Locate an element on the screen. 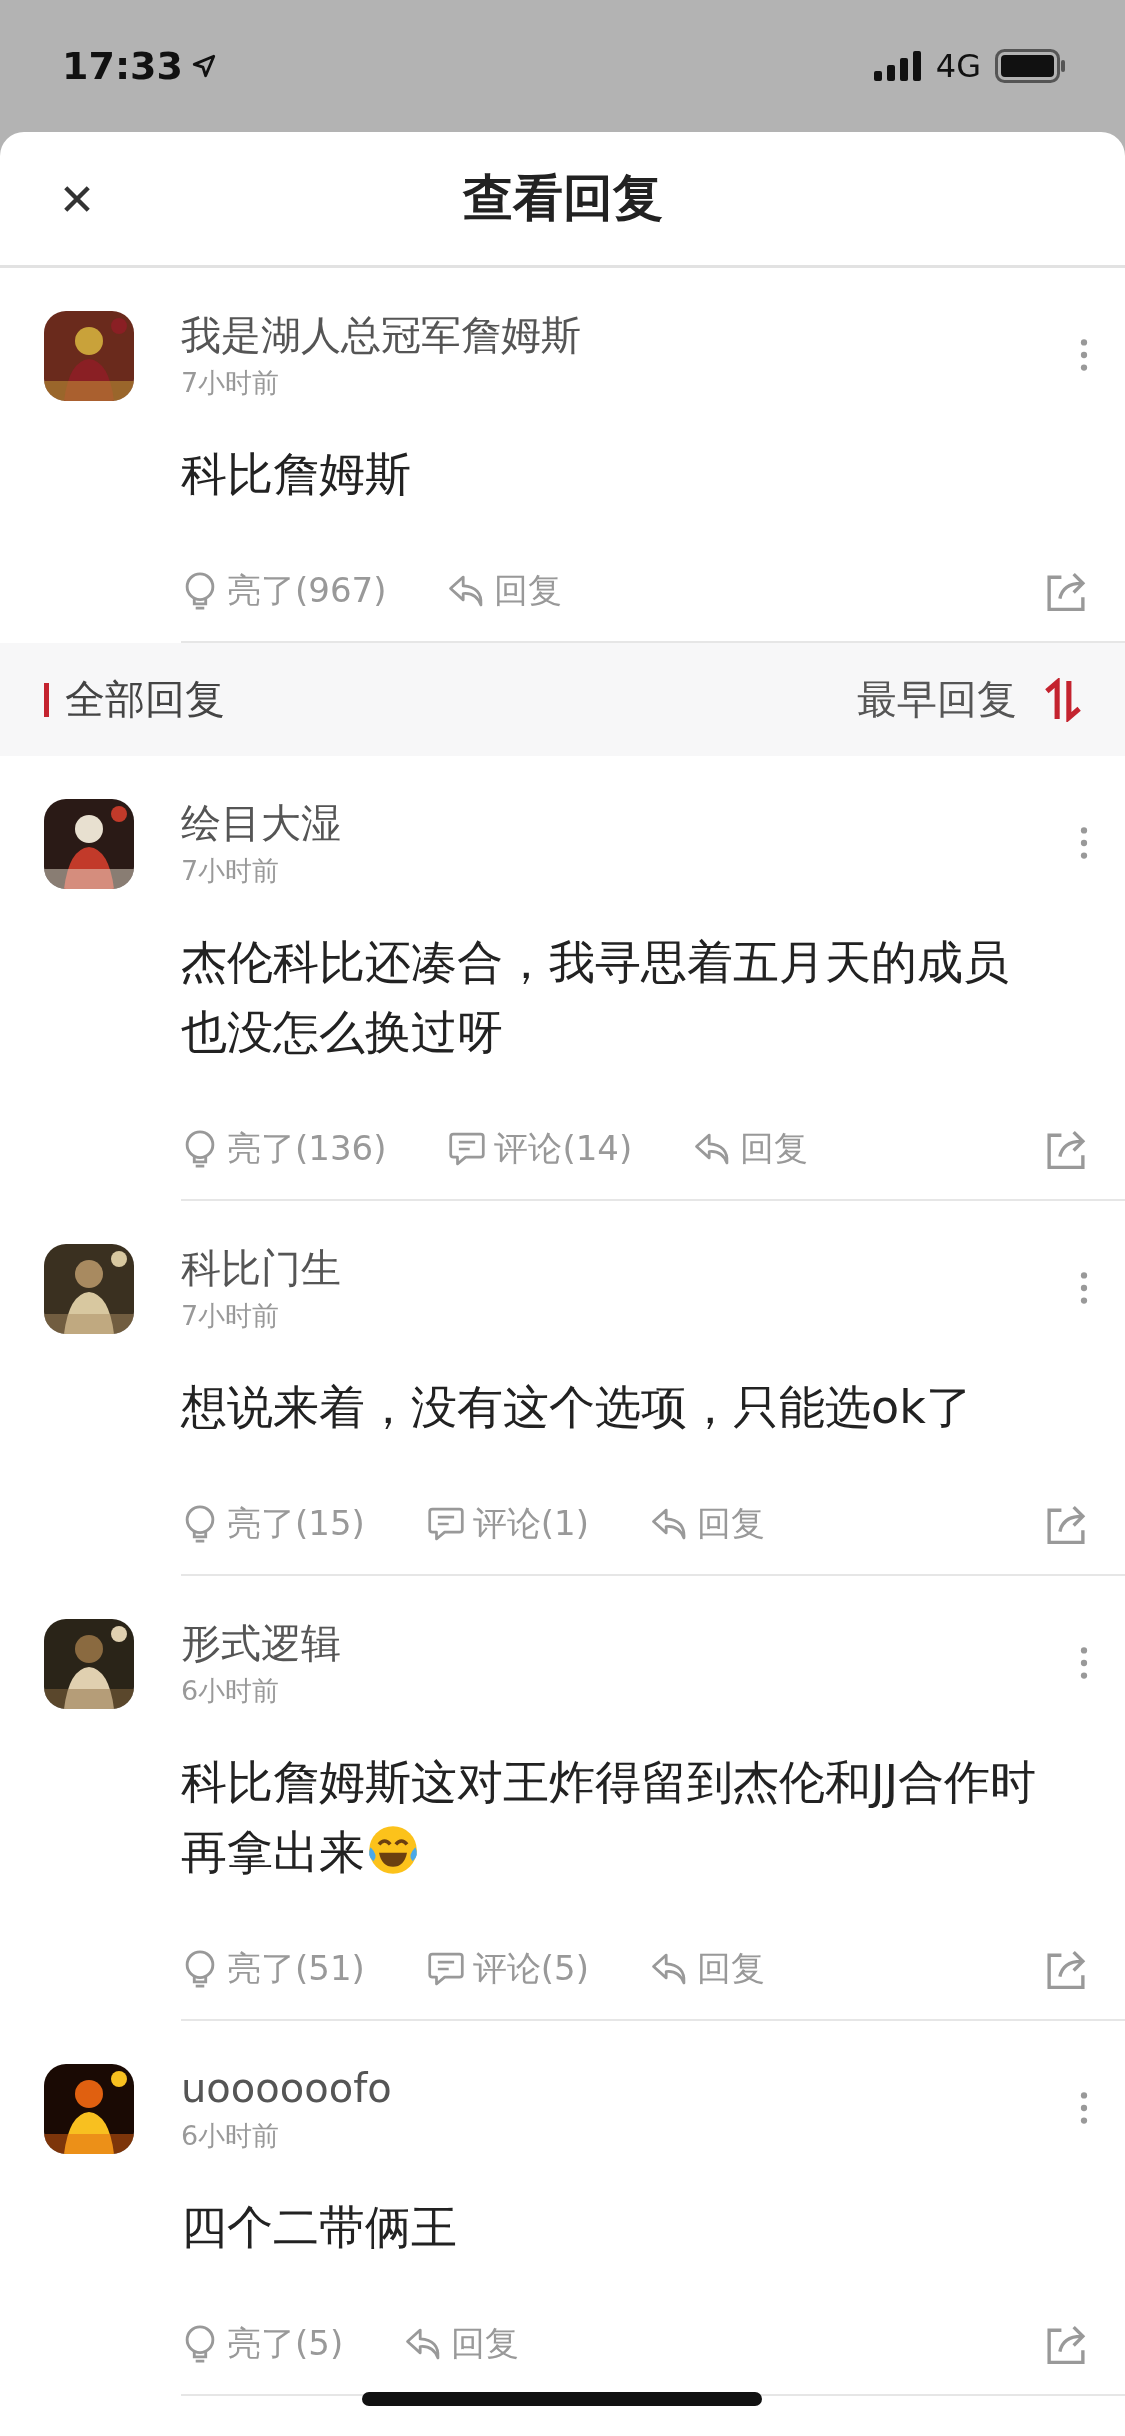  sheet-title: 查看回复 is located at coordinates (562, 198).